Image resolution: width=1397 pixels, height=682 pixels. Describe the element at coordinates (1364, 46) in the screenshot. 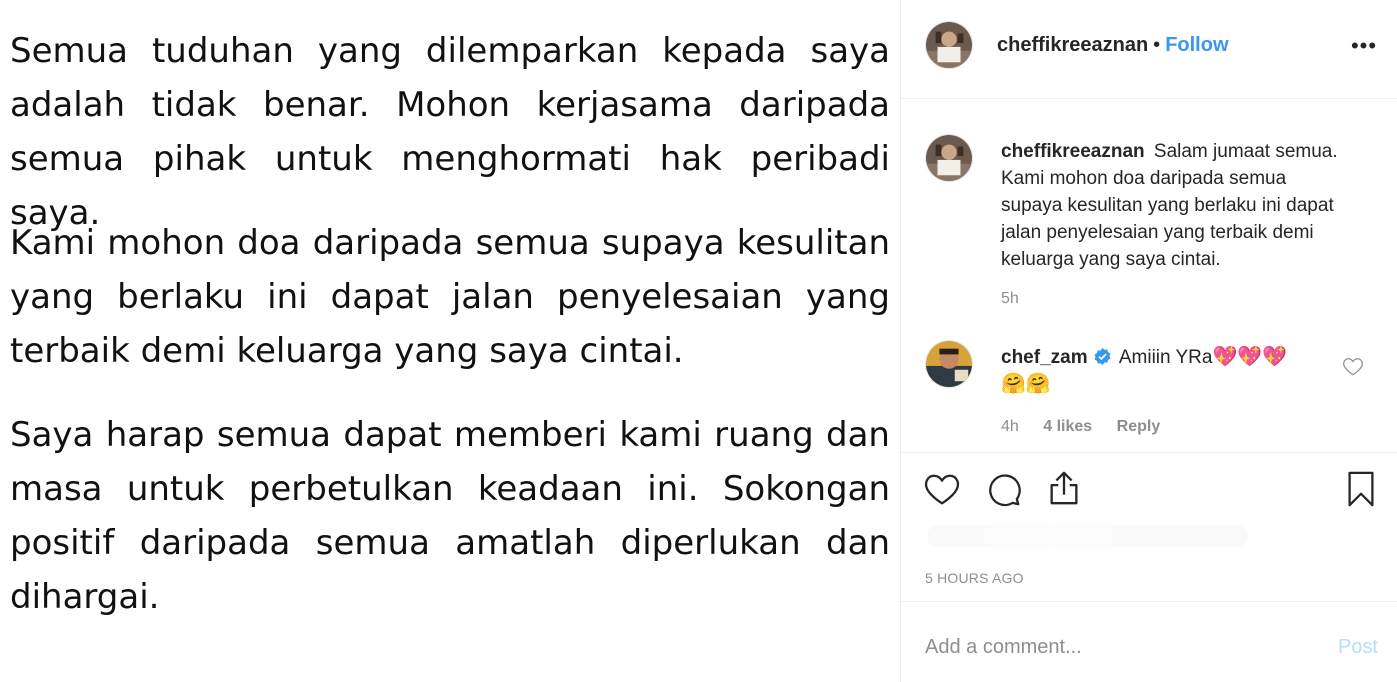

I see `more-options-icon: •••` at that location.